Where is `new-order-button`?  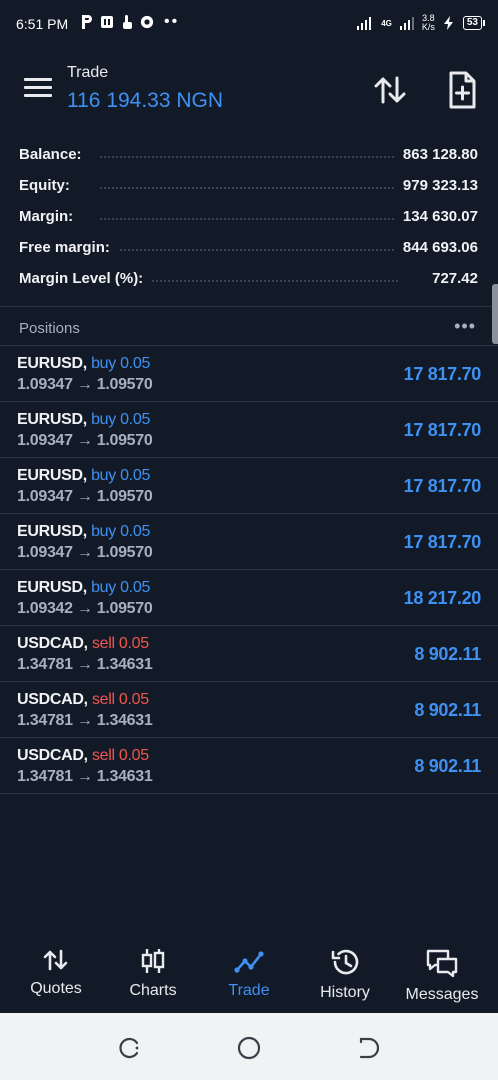
new-order-button is located at coordinates (462, 90).